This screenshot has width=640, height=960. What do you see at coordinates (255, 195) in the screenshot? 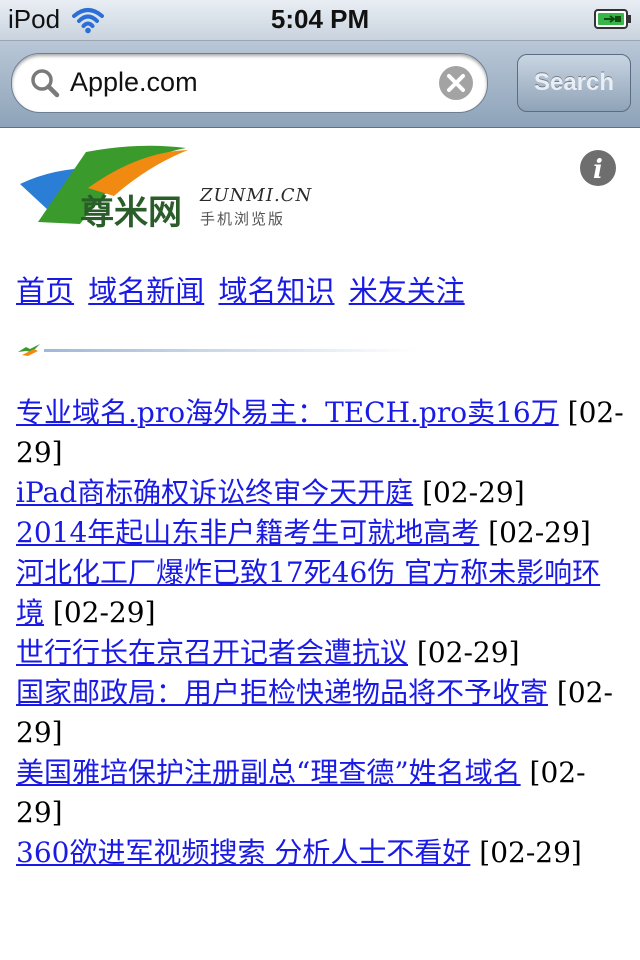
I see `logo-domain: ZUNMI.CN` at bounding box center [255, 195].